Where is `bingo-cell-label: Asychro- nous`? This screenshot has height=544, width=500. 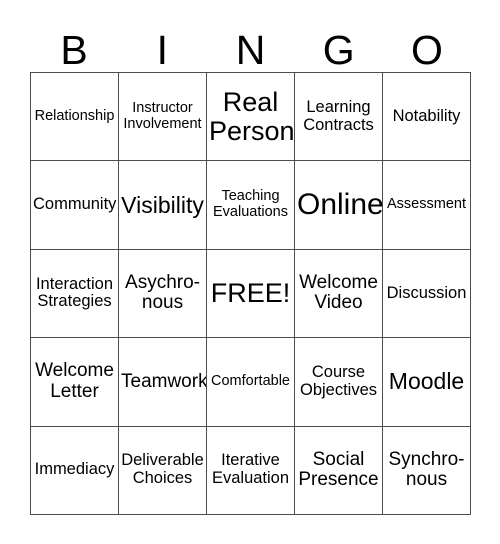 bingo-cell-label: Asychro- nous is located at coordinates (162, 292).